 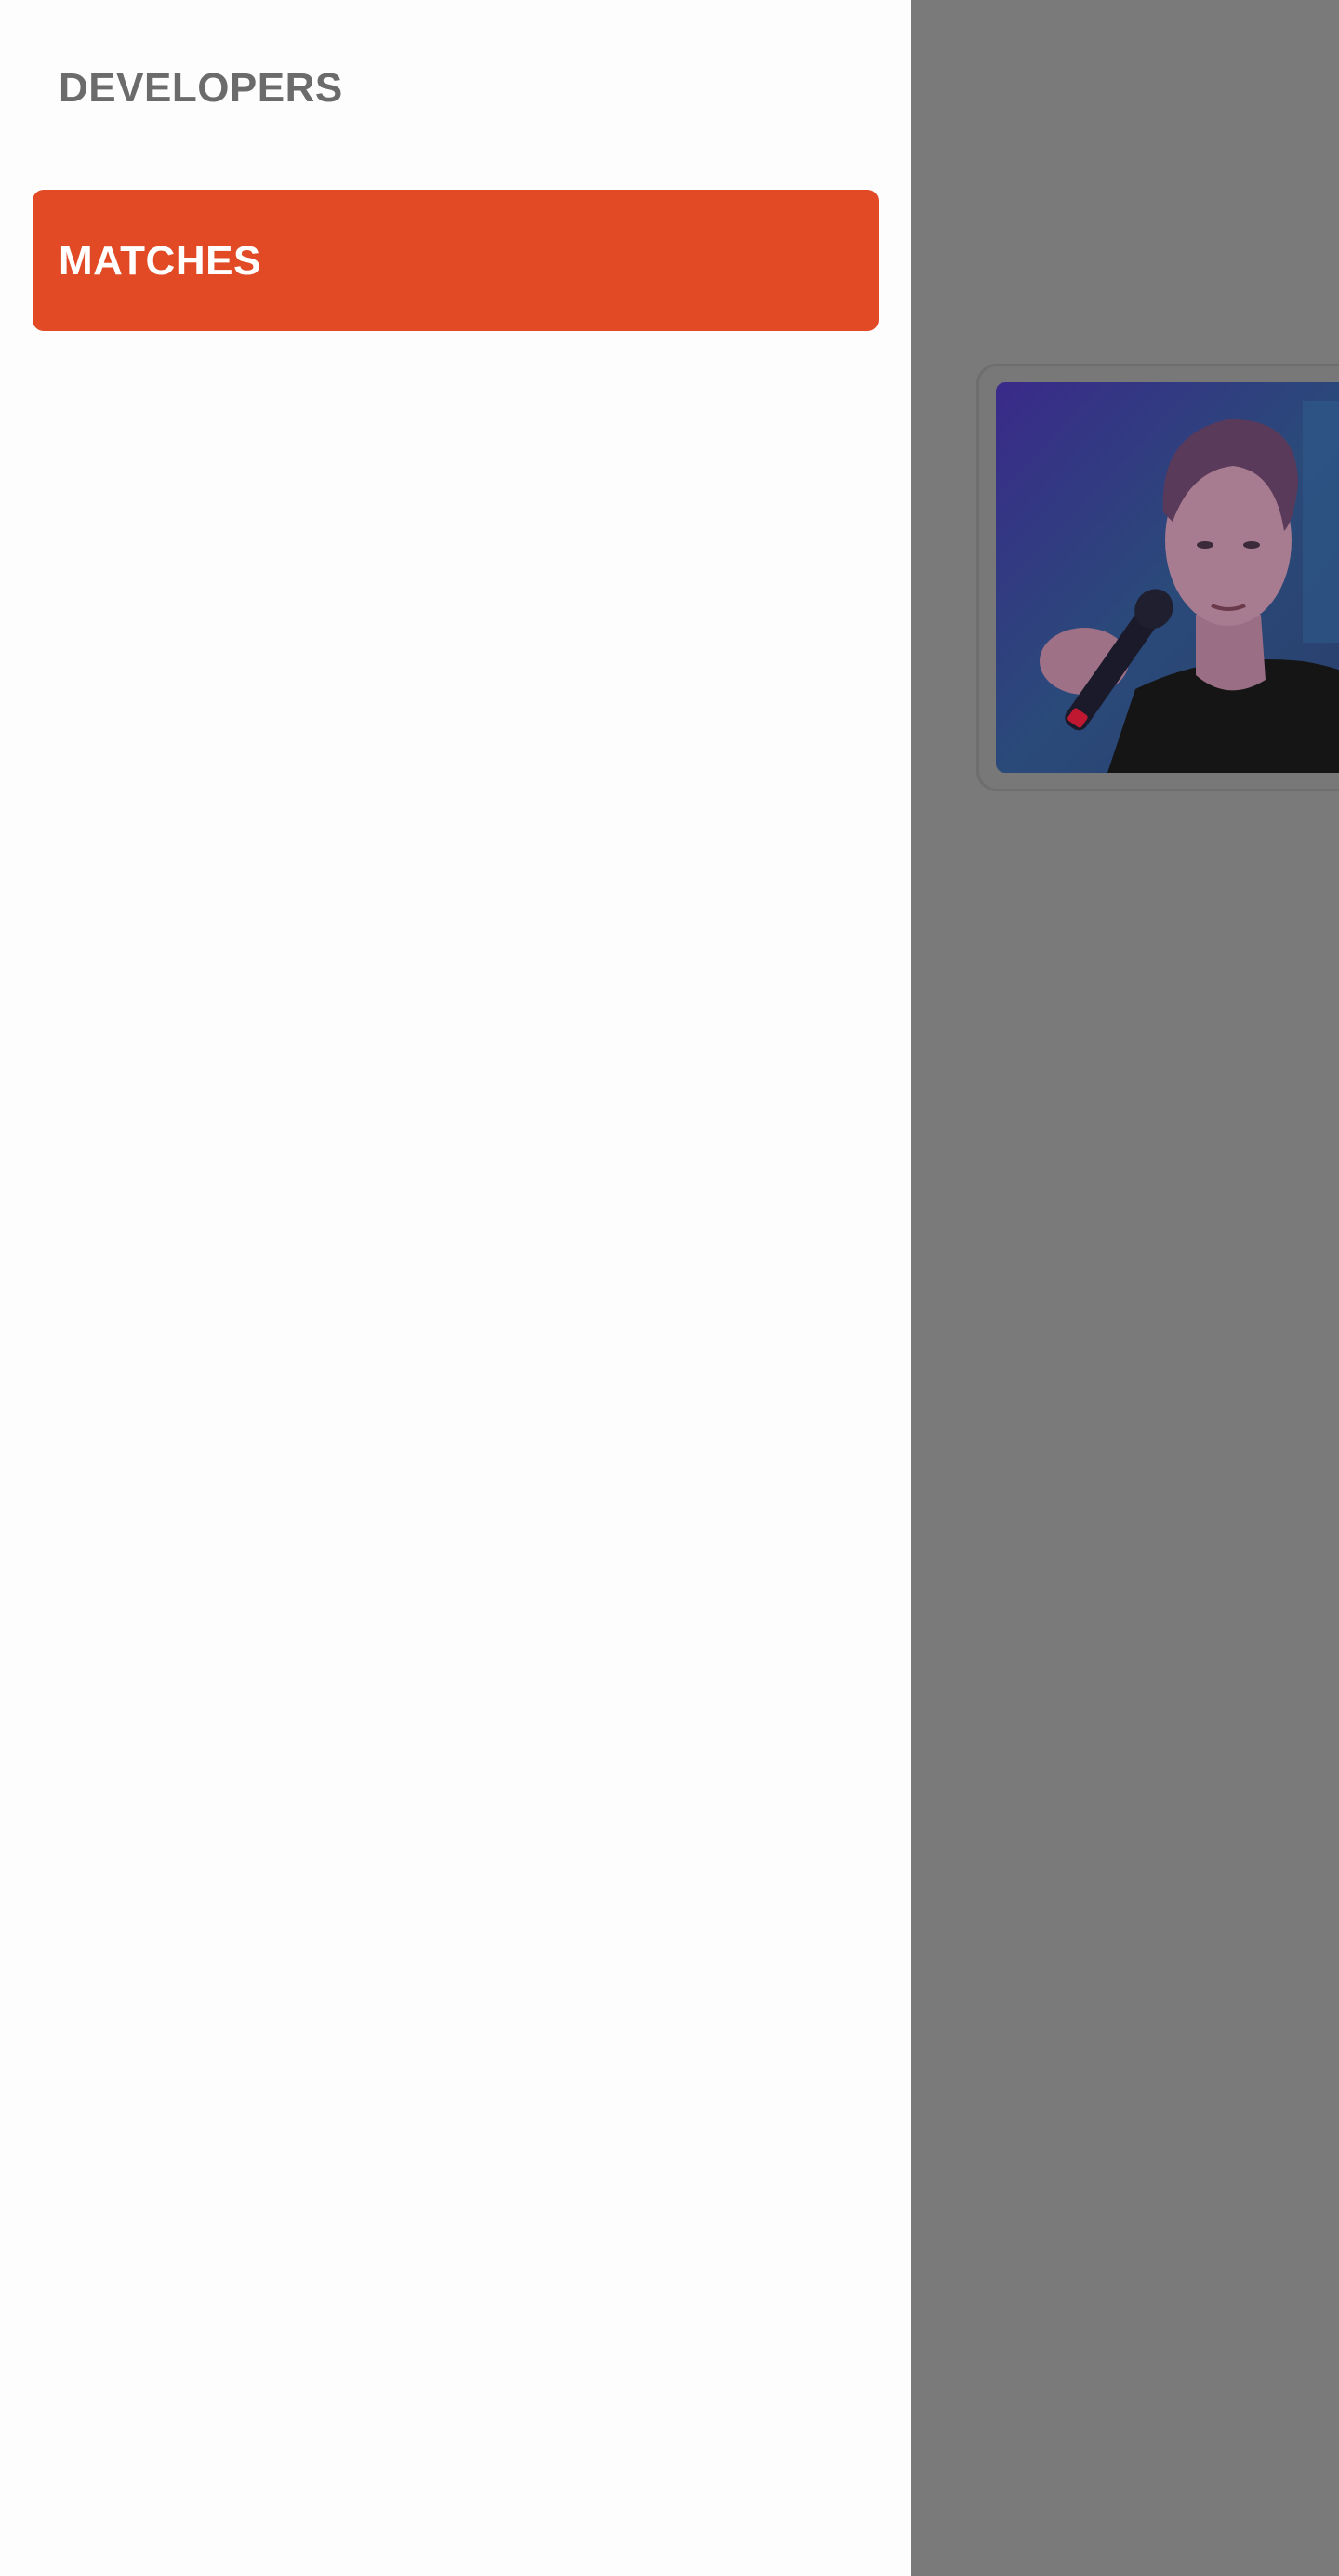 I want to click on drawer-section-header: DEVELOPERS, so click(x=201, y=88).